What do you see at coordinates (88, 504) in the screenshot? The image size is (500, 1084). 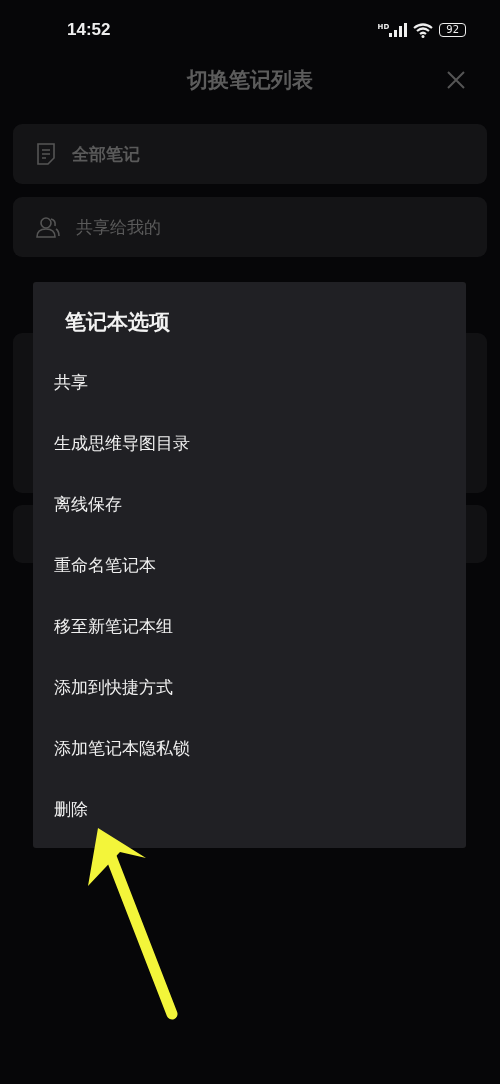 I see `menu-item: 离线保存` at bounding box center [88, 504].